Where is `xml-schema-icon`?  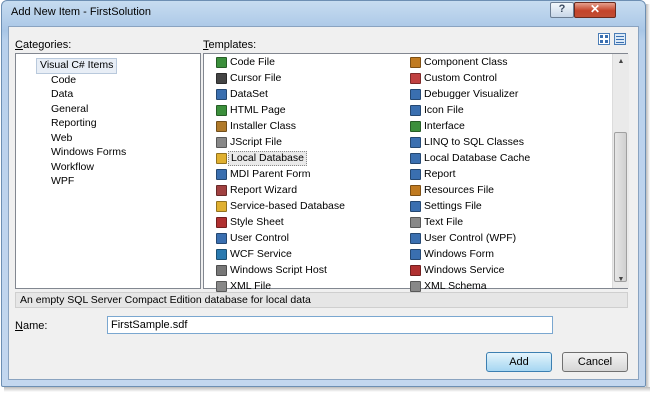
xml-schema-icon is located at coordinates (415, 286).